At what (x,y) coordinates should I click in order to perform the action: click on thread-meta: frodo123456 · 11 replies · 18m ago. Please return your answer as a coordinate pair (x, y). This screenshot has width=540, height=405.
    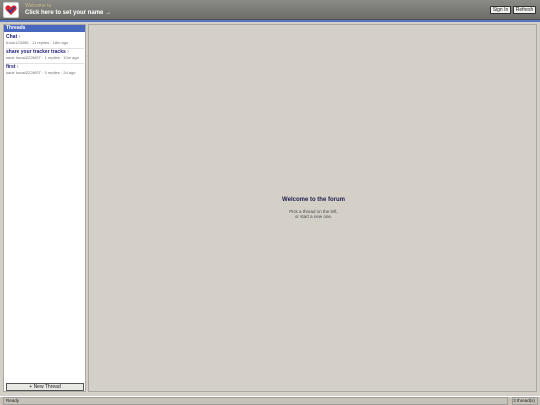
    Looking at the image, I should click on (37, 42).